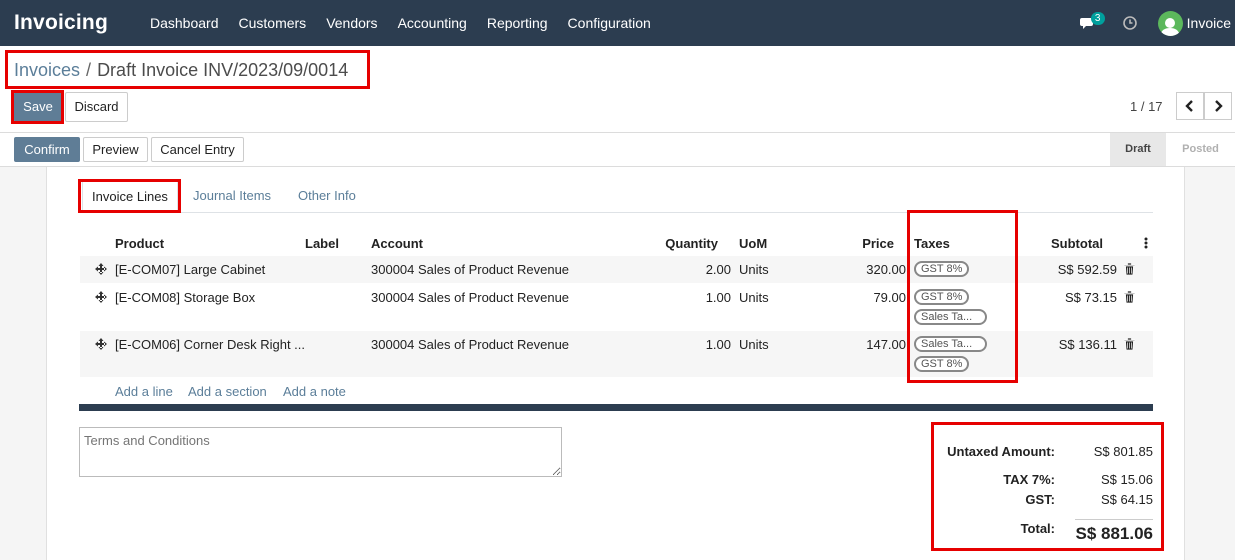 The image size is (1235, 560). Describe the element at coordinates (616, 212) in the screenshot. I see `tab-divider` at that location.